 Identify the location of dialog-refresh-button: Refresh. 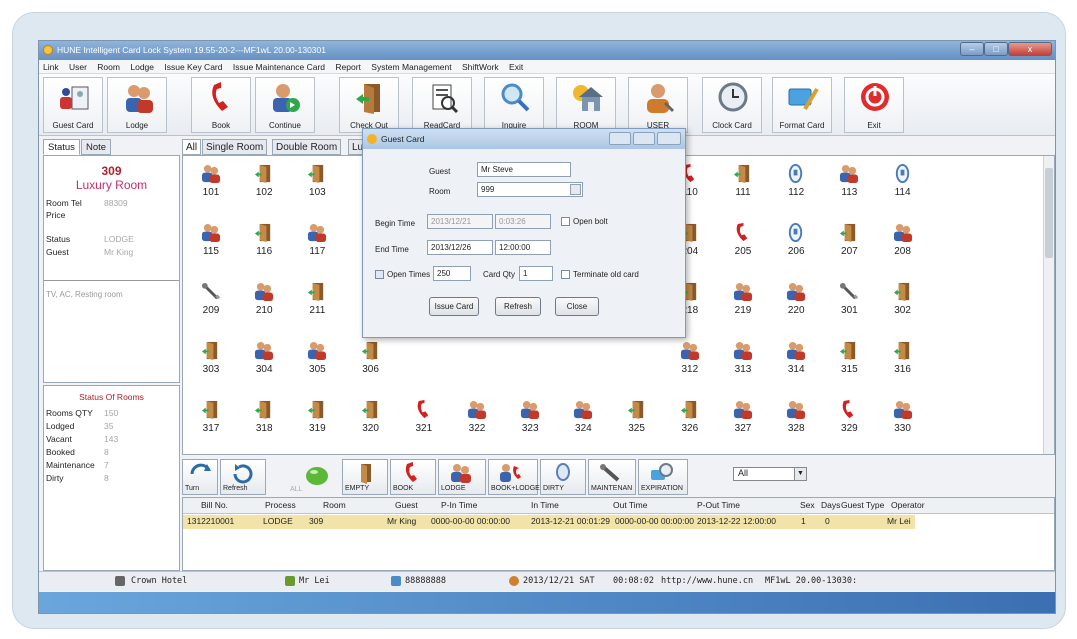
(518, 306).